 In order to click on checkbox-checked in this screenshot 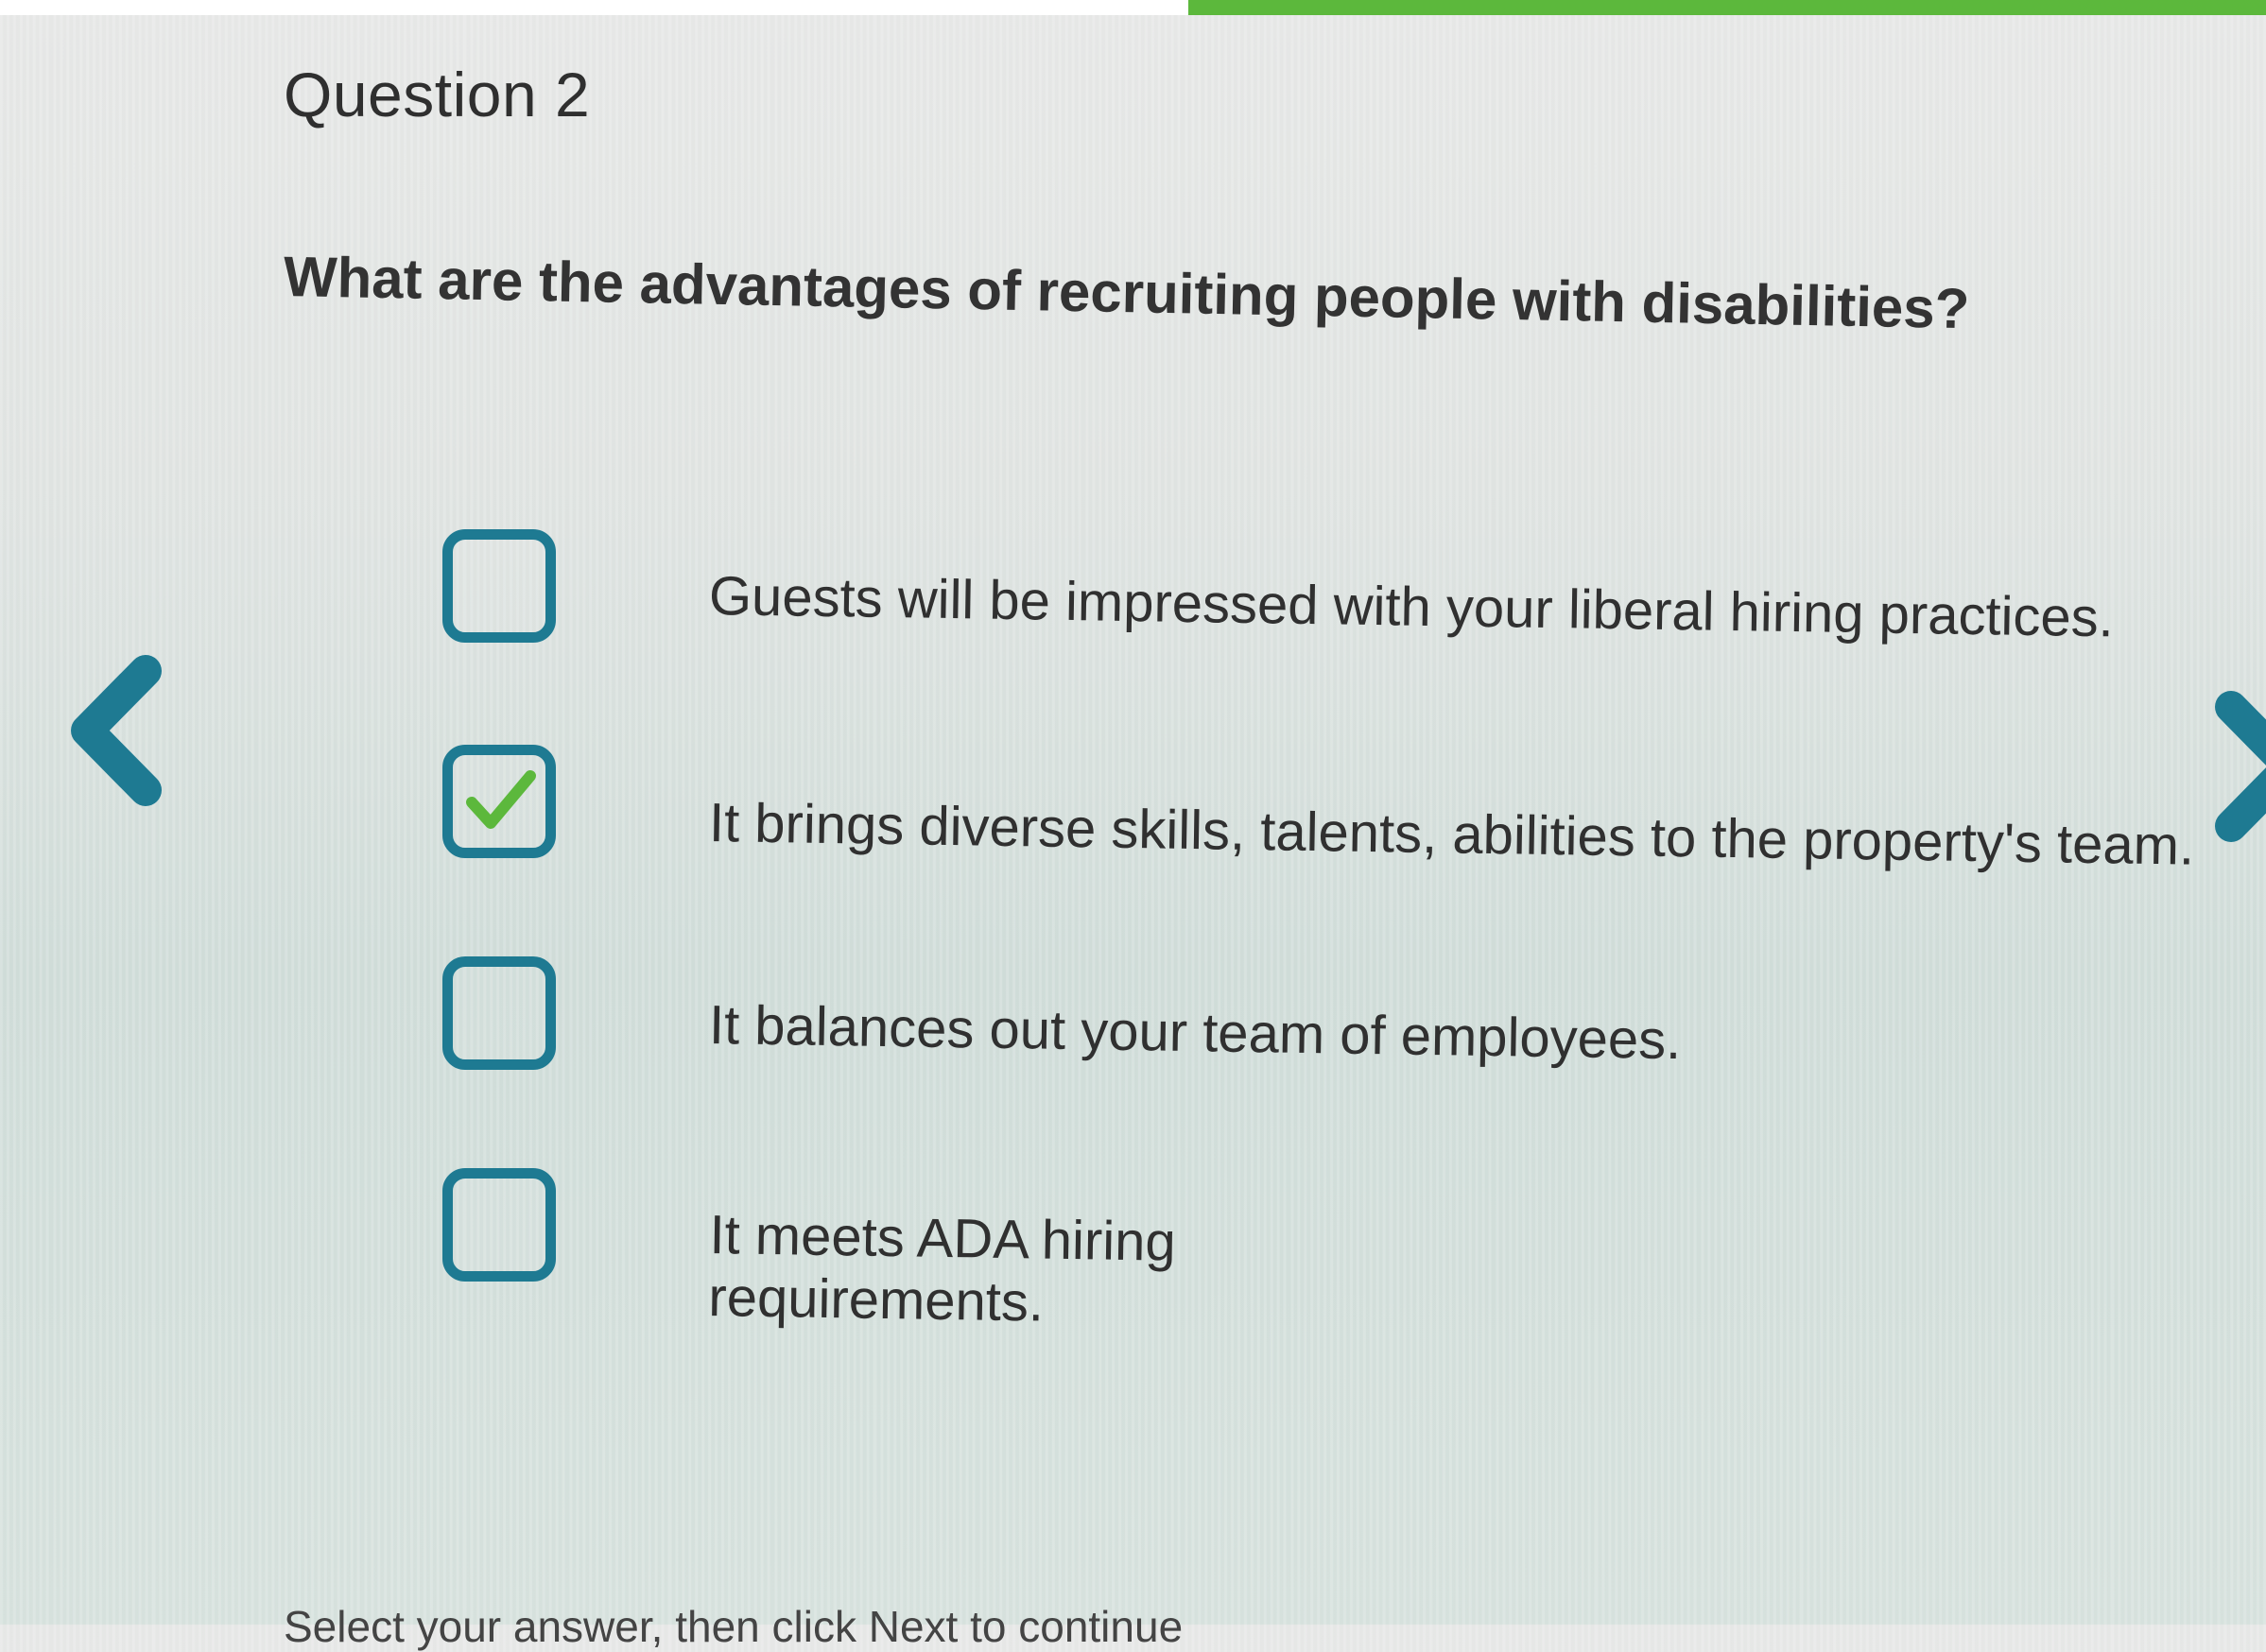, I will do `click(499, 801)`.